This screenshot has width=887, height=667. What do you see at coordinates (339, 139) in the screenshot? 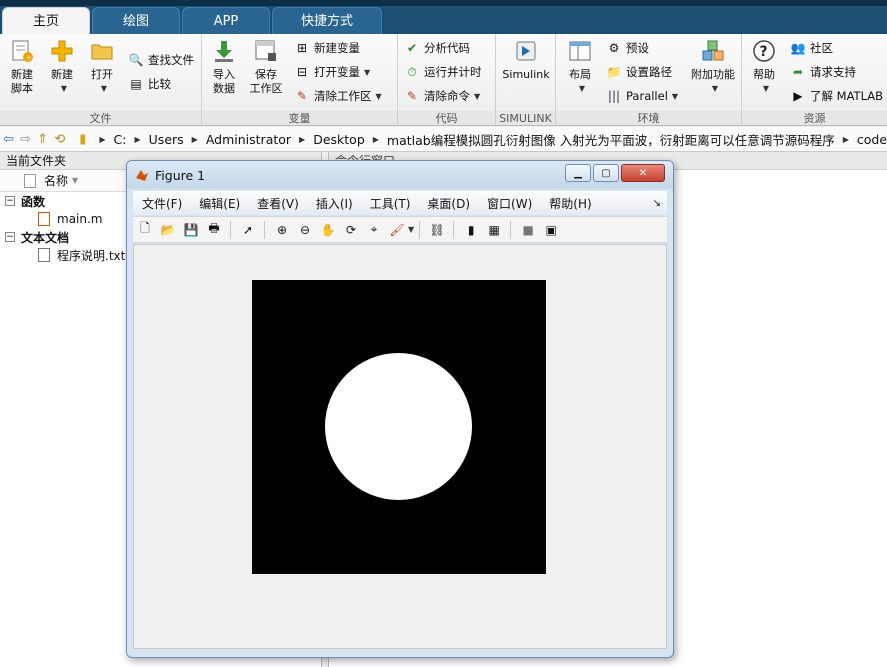
I see `breadcrumb-item: Desktop` at bounding box center [339, 139].